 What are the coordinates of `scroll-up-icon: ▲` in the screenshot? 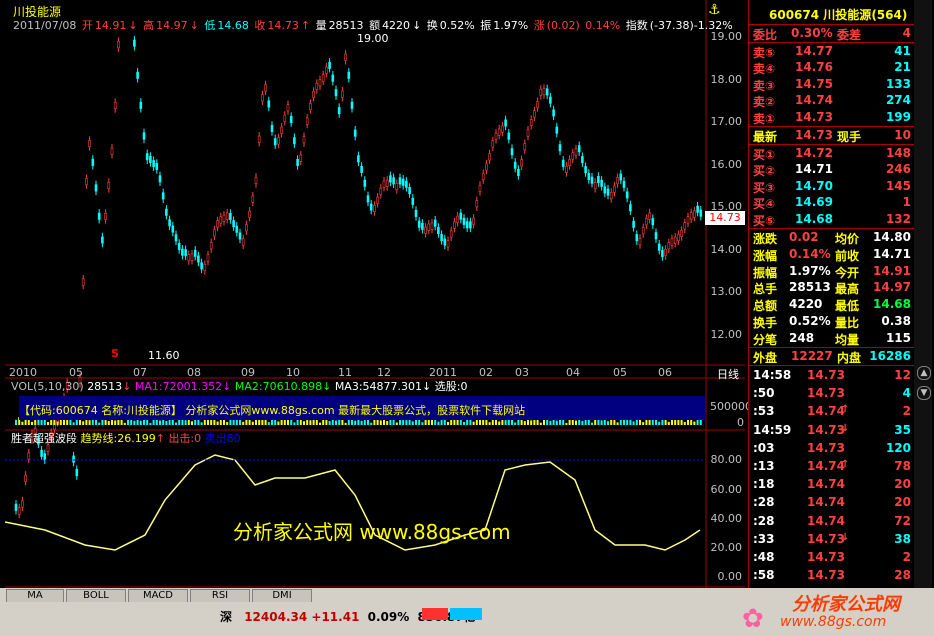 It's located at (924, 373).